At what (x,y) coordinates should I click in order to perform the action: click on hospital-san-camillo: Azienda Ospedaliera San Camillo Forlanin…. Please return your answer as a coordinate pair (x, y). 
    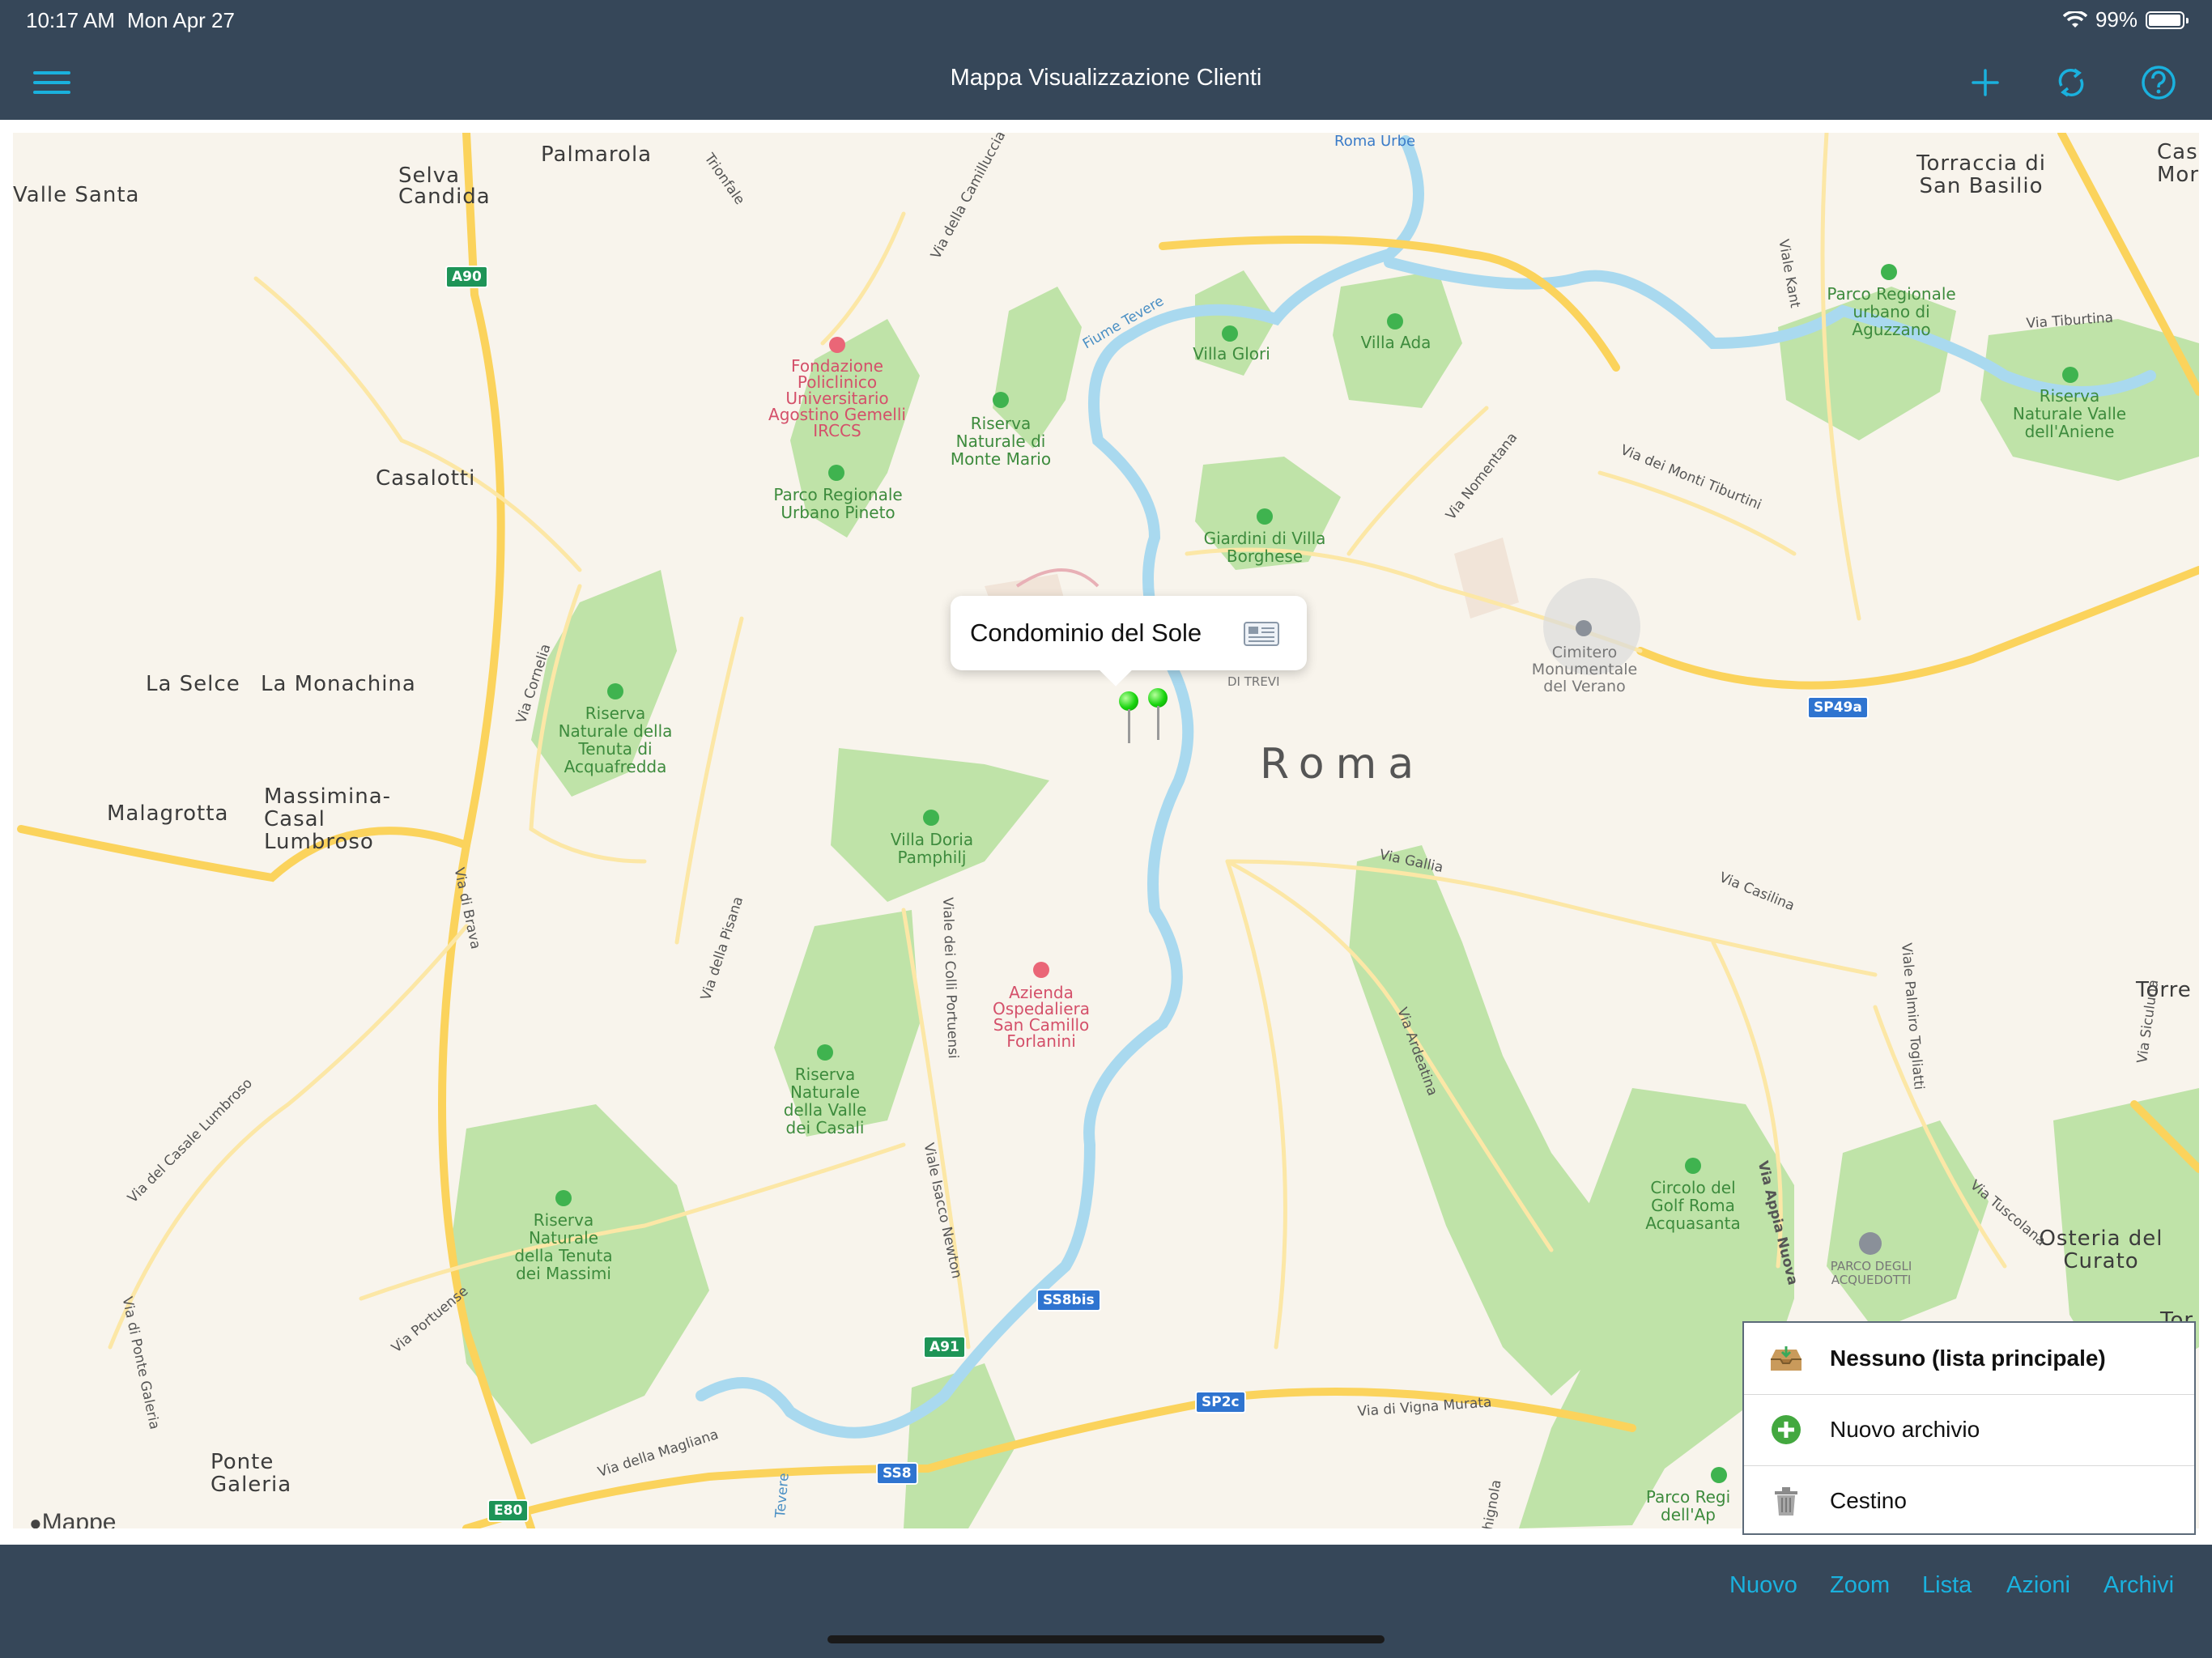
    Looking at the image, I should click on (1041, 1017).